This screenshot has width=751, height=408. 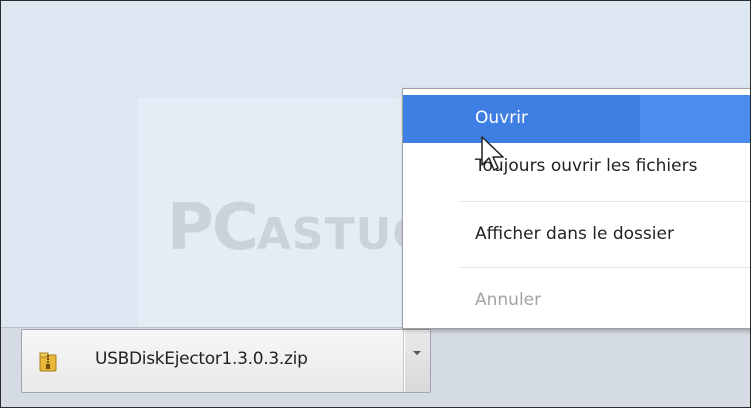 I want to click on menu-item-open: Ouvrir, so click(x=576, y=119).